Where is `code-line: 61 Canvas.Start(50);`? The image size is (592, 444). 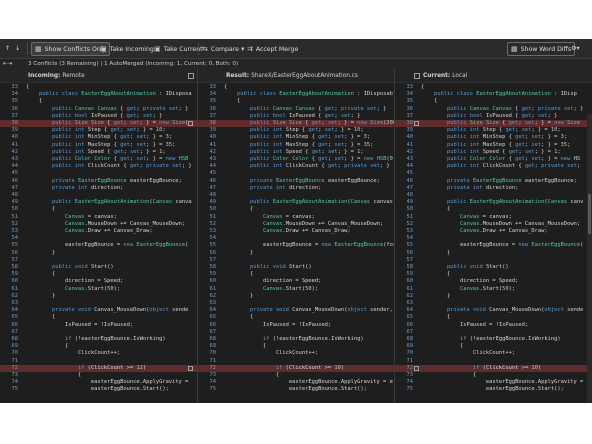
code-line: 61 Canvas.Start(50); is located at coordinates (493, 289).